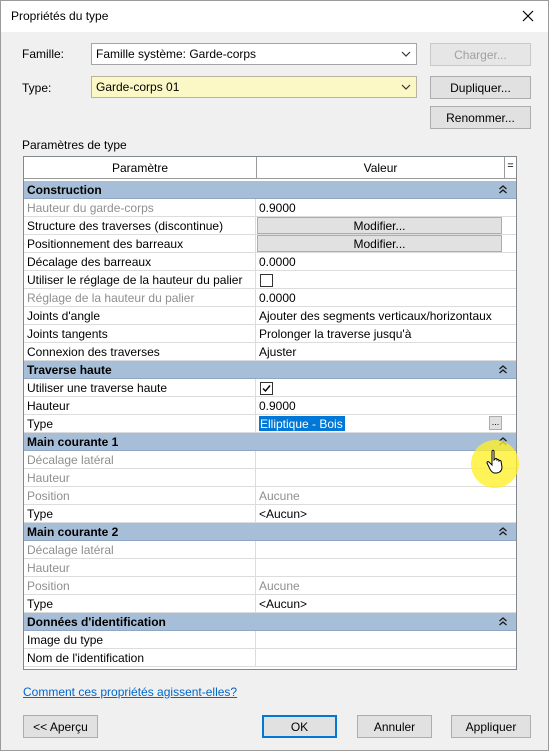 This screenshot has width=549, height=751. Describe the element at coordinates (130, 692) in the screenshot. I see `help-link: Comment ces propriétés agissent-elles?` at that location.